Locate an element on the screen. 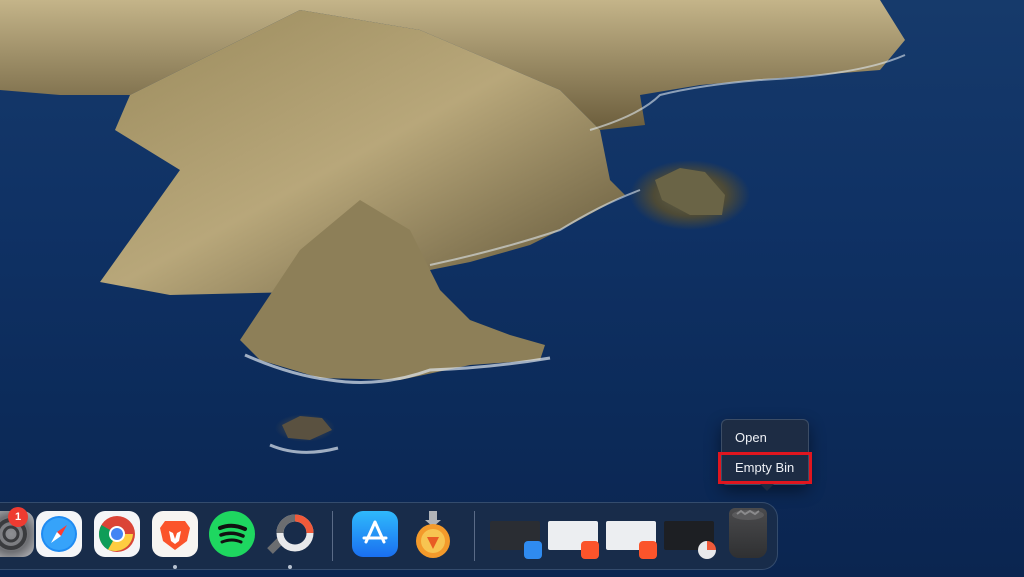 This screenshot has width=1024, height=577. menu-pointer is located at coordinates (767, 487).